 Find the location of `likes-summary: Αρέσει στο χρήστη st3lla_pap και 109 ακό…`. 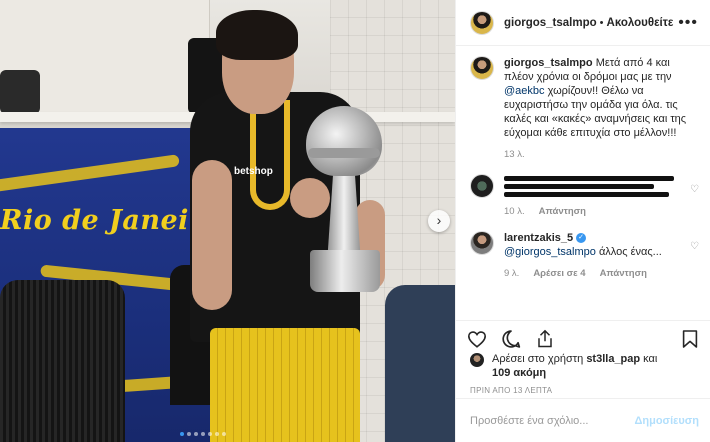

likes-summary: Αρέσει στο χρήστη st3lla_pap και 109 ακό… is located at coordinates (585, 366).